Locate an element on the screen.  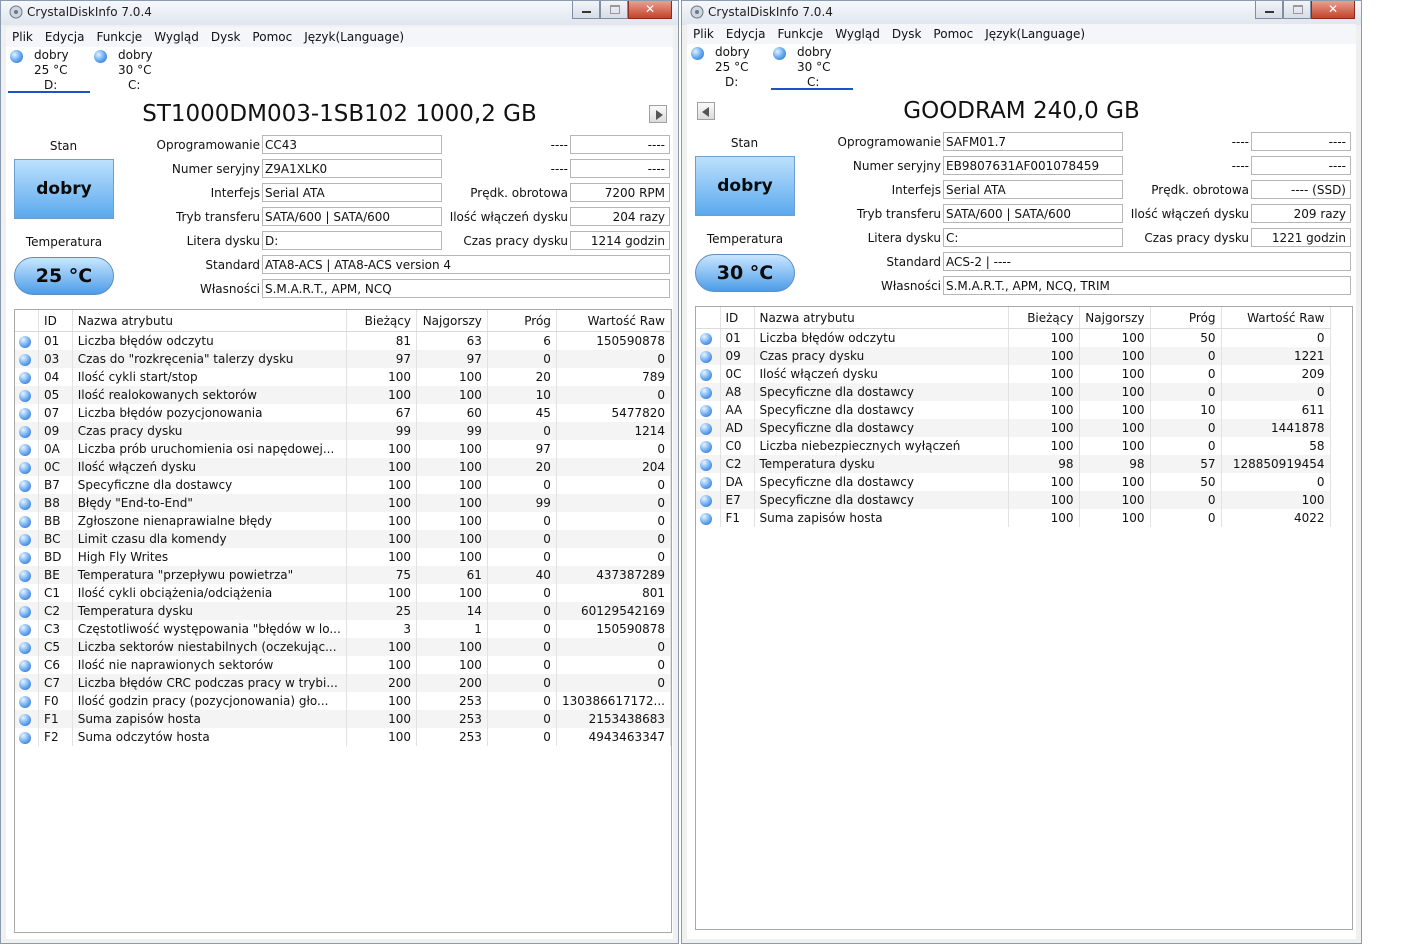
attr-raw-value: 0 is located at coordinates (613, 359).